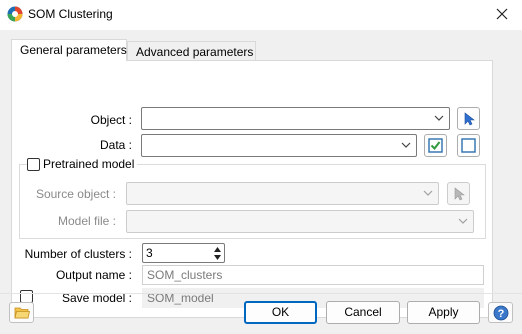 The height and width of the screenshot is (334, 522). Describe the element at coordinates (89, 164) in the screenshot. I see `pretrained-model-label: Pretrained model` at that location.